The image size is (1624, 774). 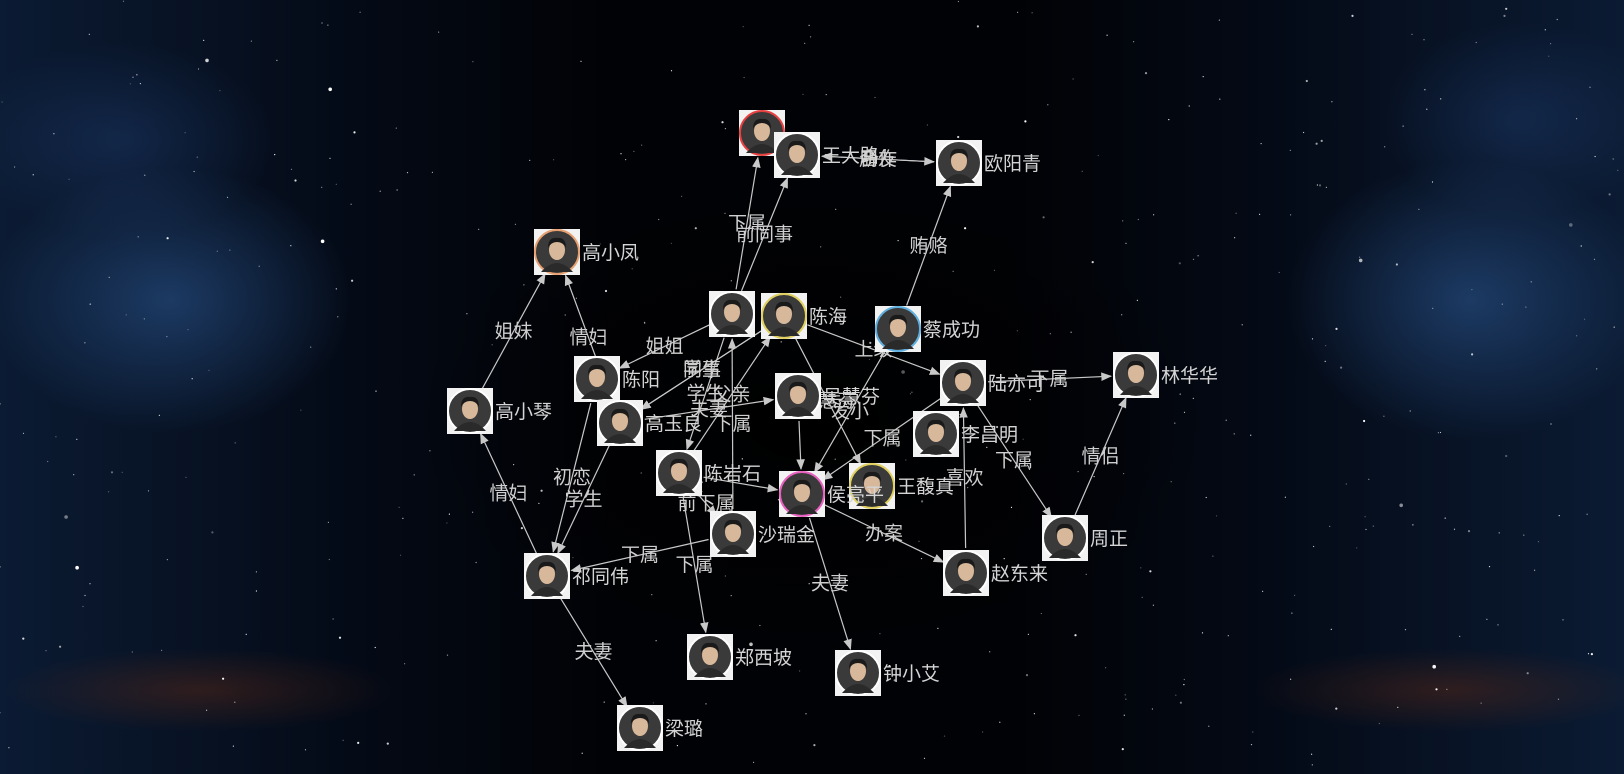 What do you see at coordinates (828, 317) in the screenshot?
I see `node-label: 陈海` at bounding box center [828, 317].